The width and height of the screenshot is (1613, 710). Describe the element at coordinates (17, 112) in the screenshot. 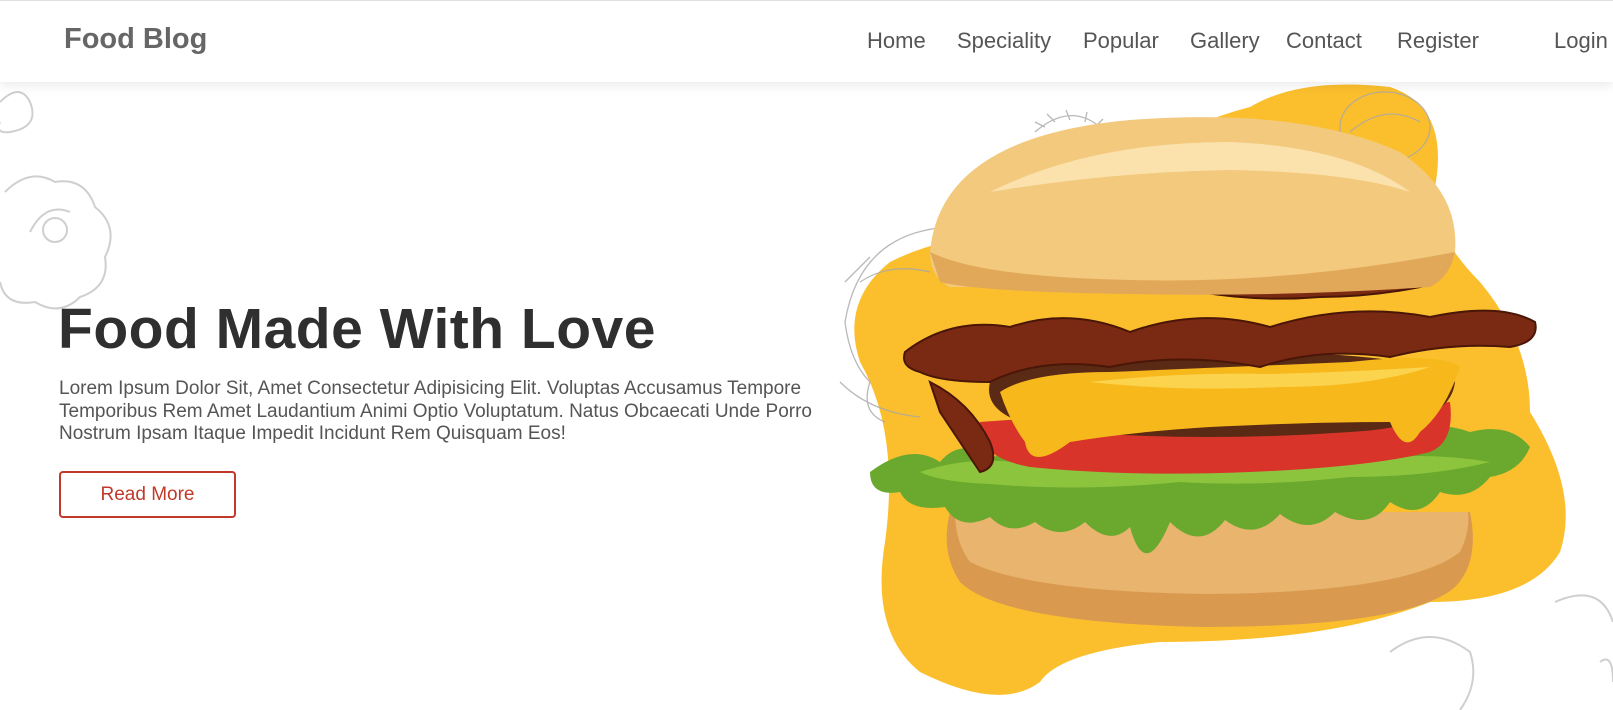

I see `doodle-left-top` at that location.